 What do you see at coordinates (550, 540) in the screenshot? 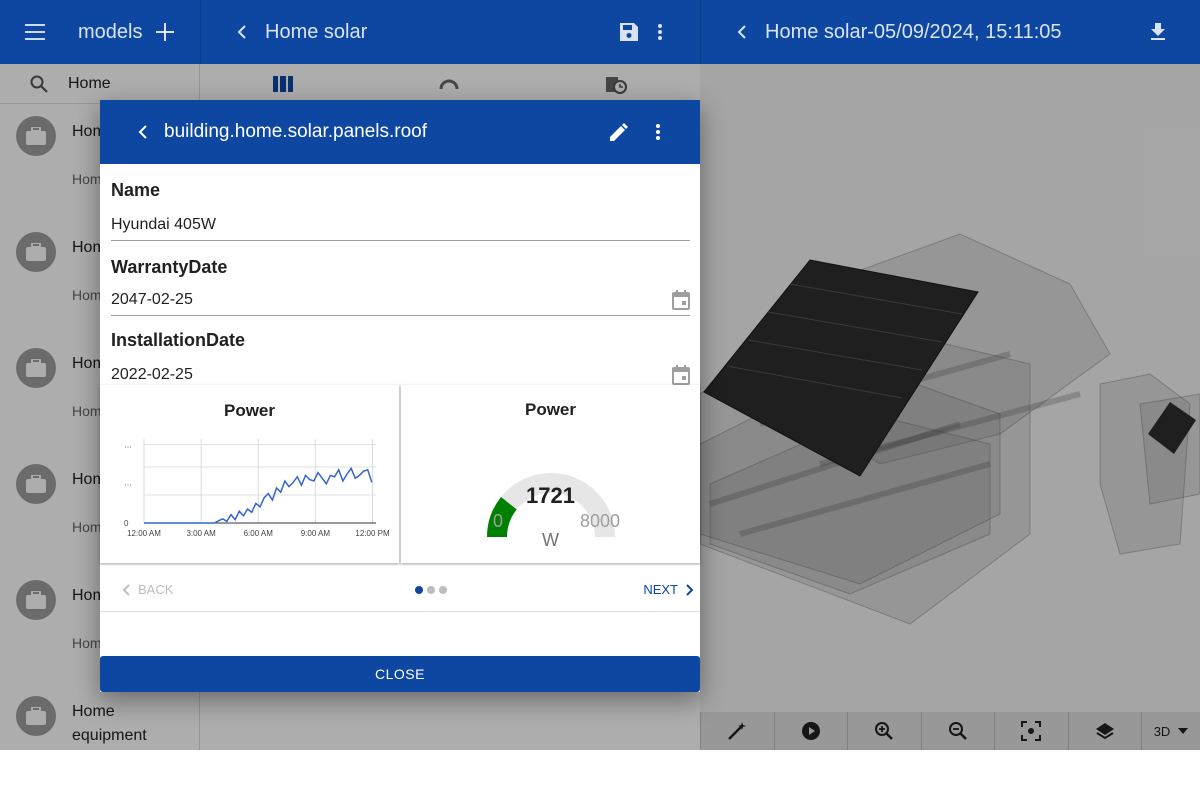
I see `gauge-unit: W` at bounding box center [550, 540].